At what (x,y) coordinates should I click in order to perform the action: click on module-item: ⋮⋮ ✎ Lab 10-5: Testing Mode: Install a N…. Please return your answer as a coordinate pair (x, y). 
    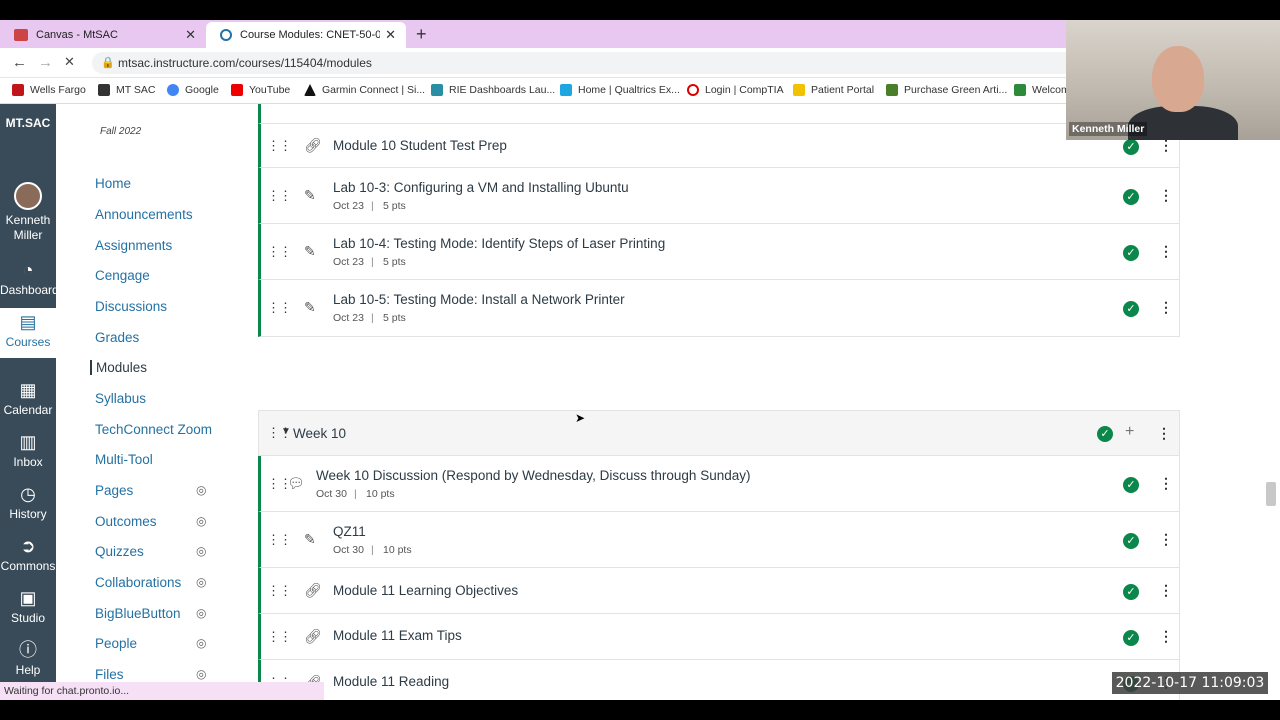
    Looking at the image, I should click on (719, 308).